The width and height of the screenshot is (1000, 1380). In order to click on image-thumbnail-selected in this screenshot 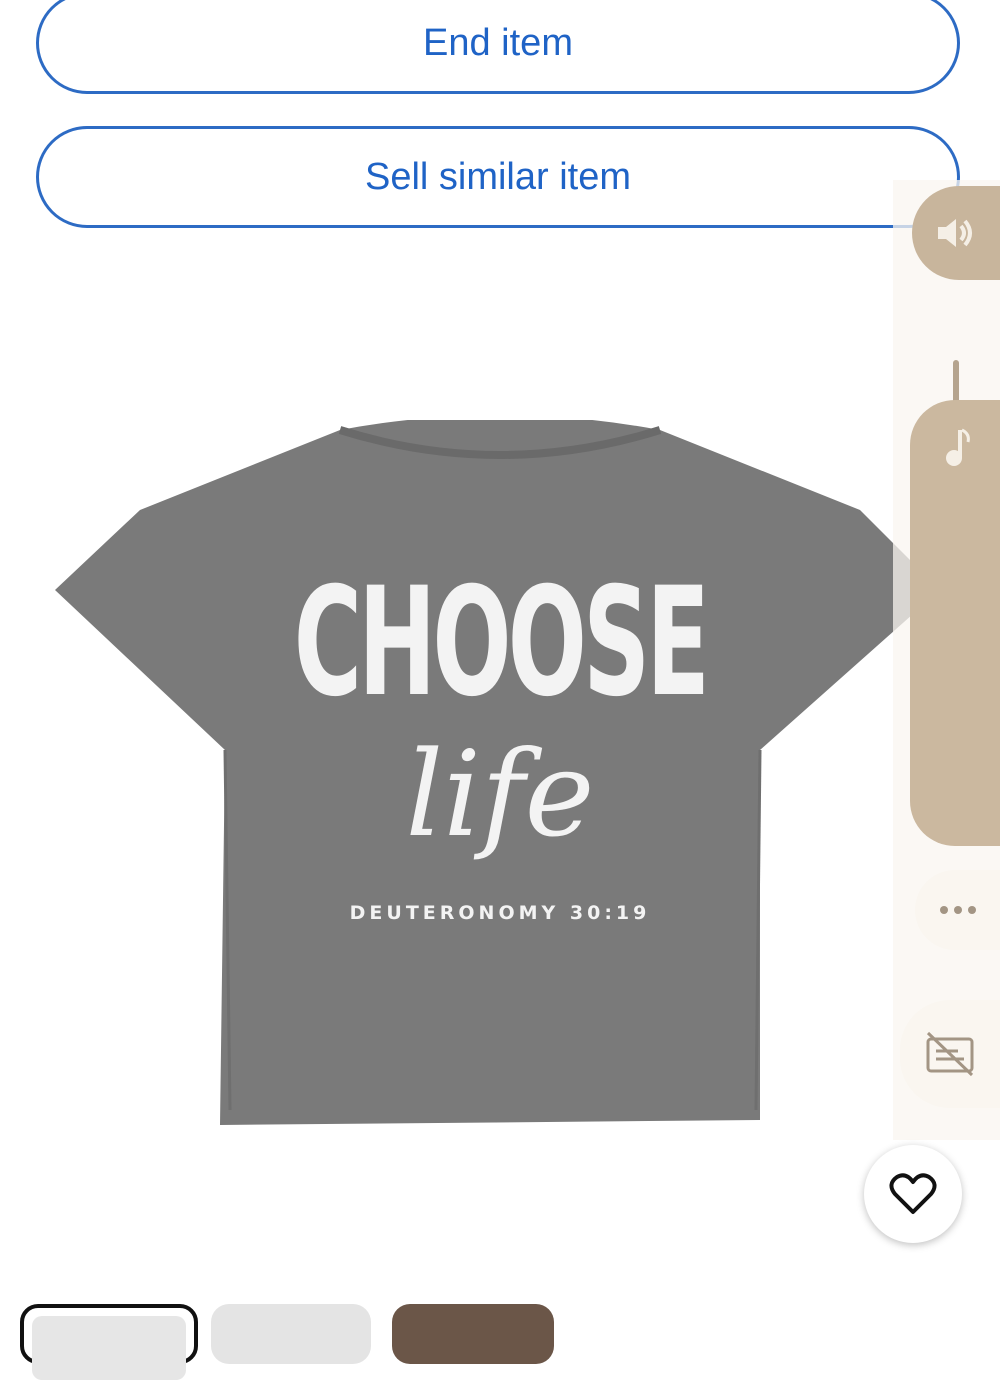, I will do `click(109, 1342)`.